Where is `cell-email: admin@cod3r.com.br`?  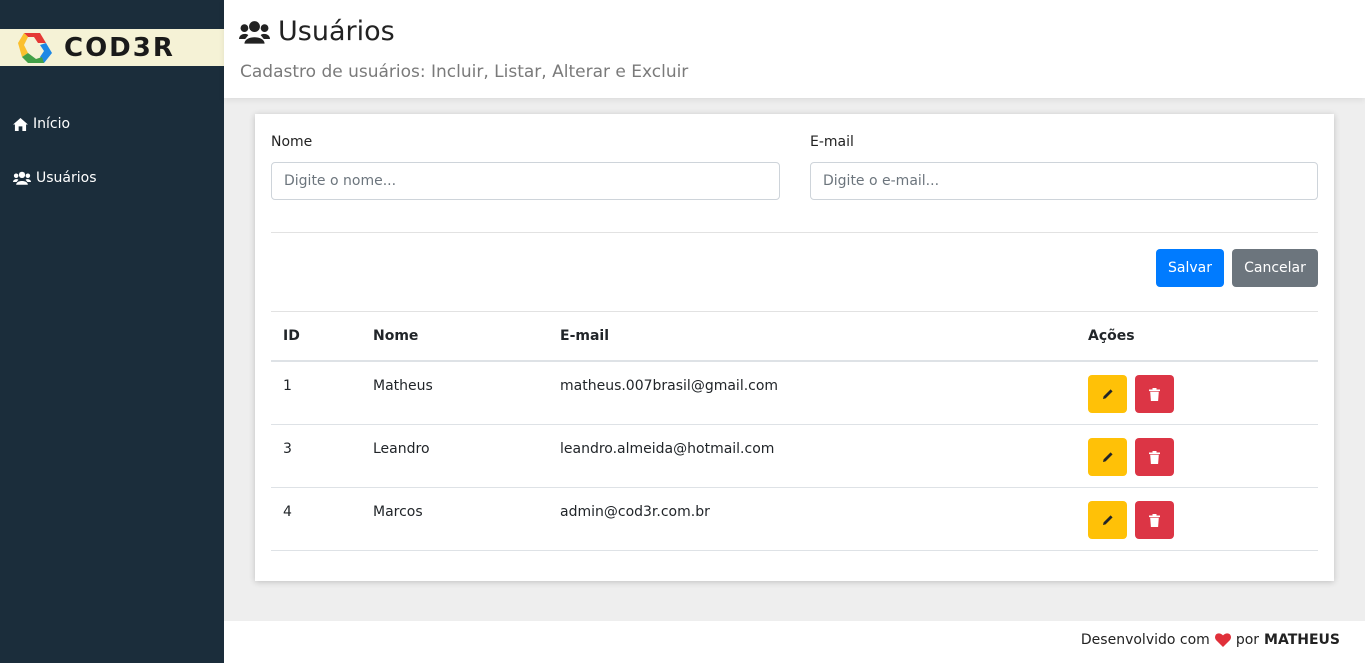 cell-email: admin@cod3r.com.br is located at coordinates (635, 512).